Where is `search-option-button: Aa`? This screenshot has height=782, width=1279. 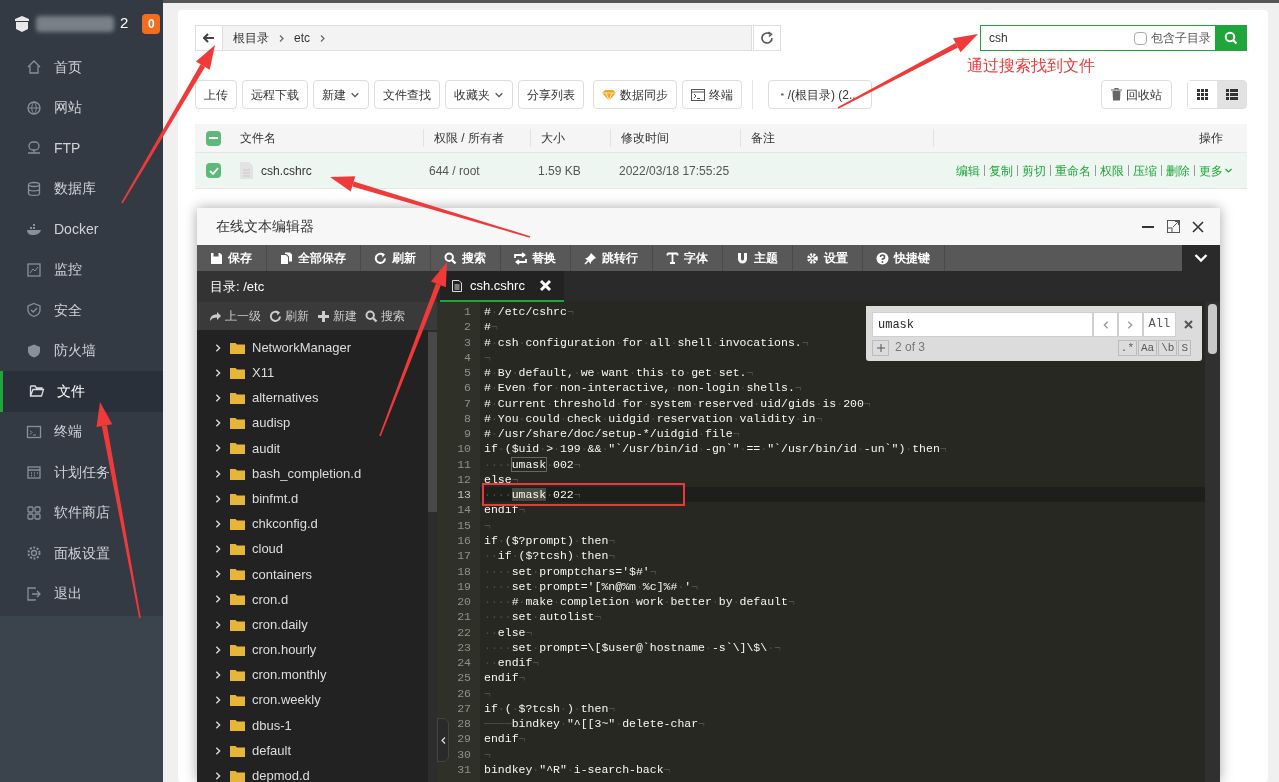
search-option-button: Aa is located at coordinates (1148, 348).